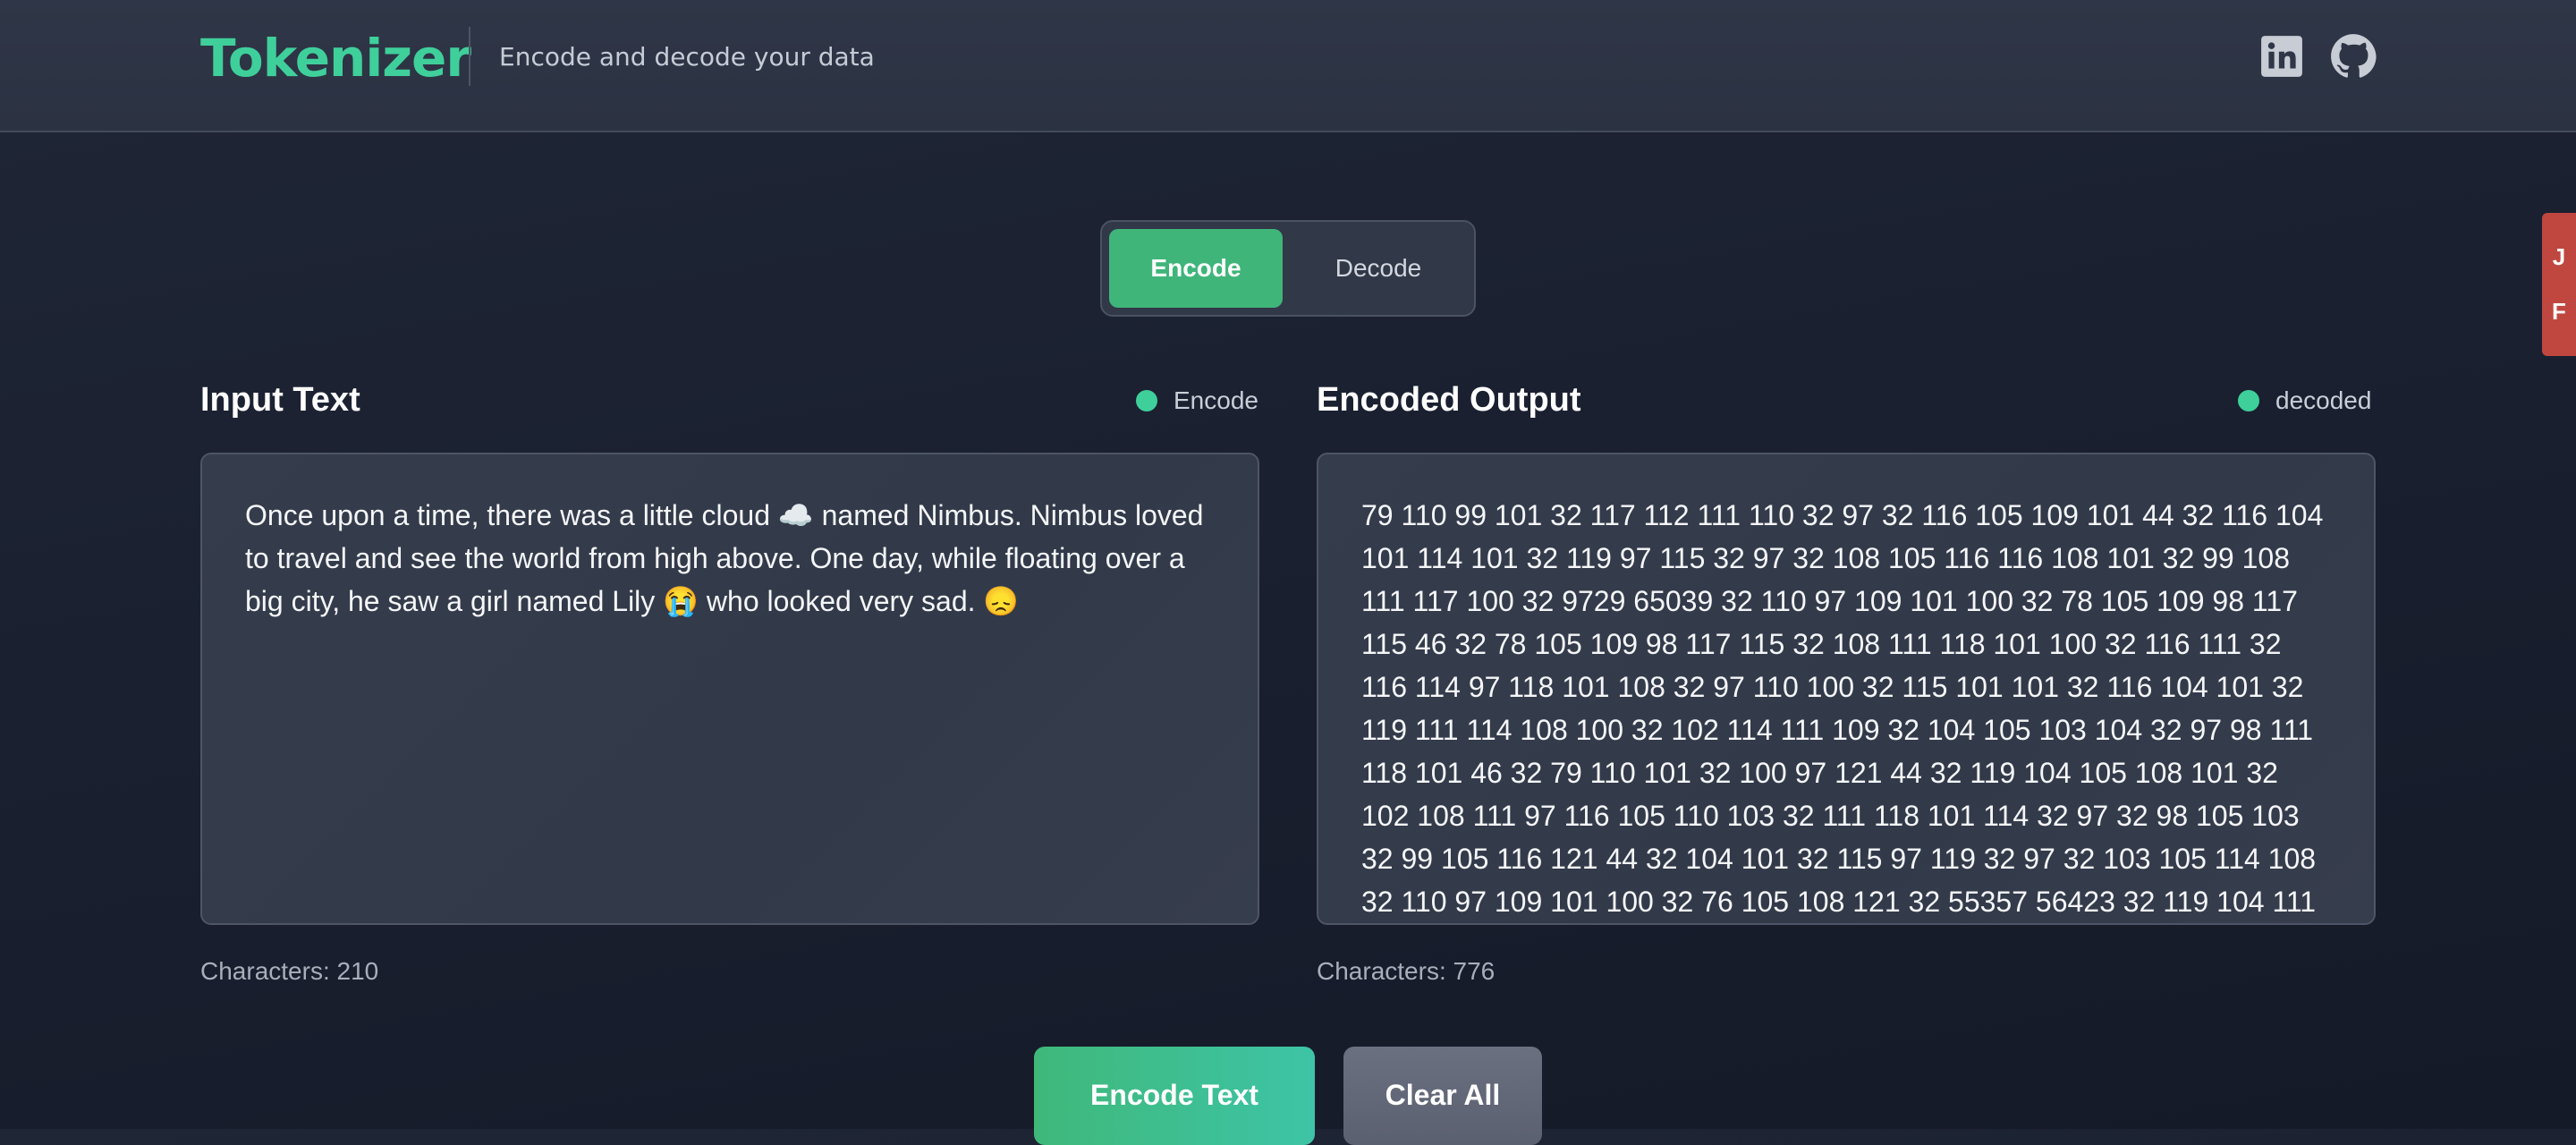 The width and height of the screenshot is (2576, 1145). Describe the element at coordinates (1288, 66) in the screenshot. I see `app-header: Tokenizer Encode and decode your data` at that location.